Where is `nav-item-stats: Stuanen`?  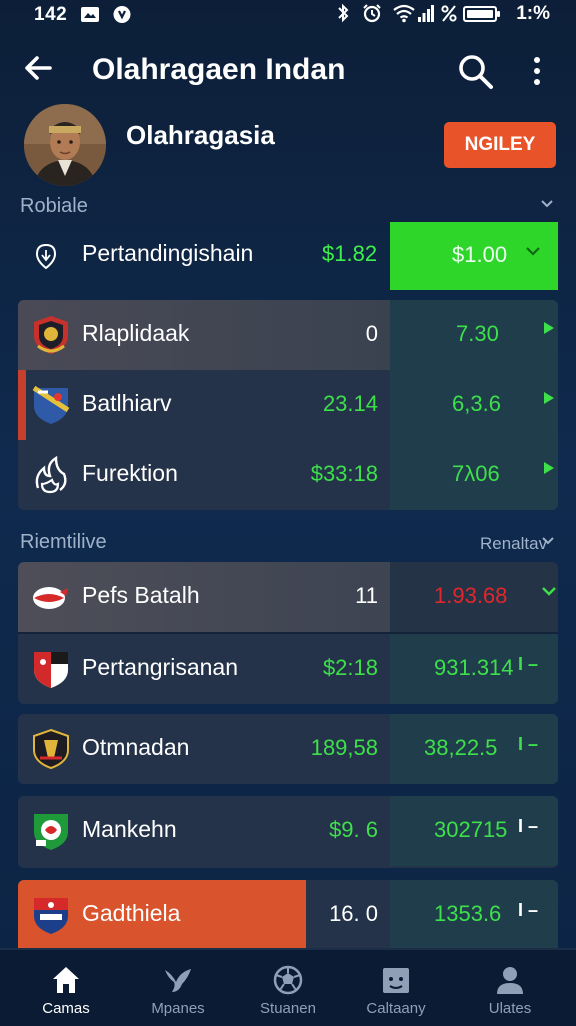
nav-item-stats: Stuanen is located at coordinates (288, 988).